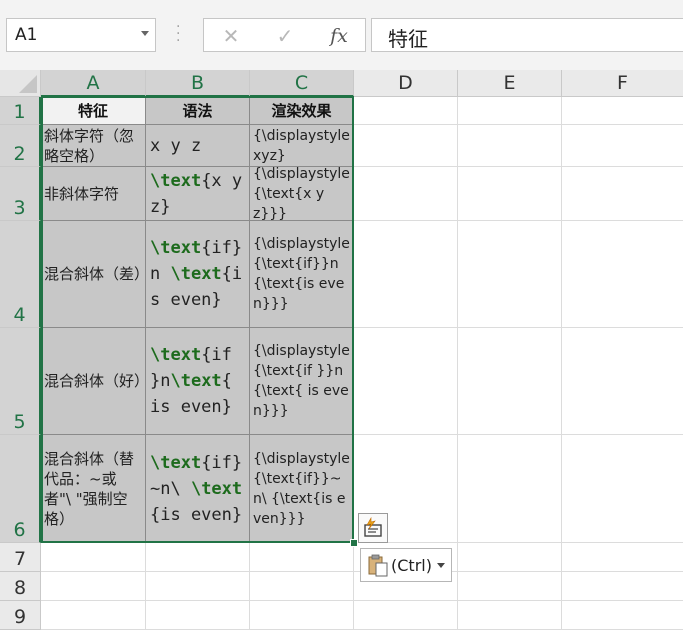  Describe the element at coordinates (510, 83) in the screenshot. I see `column-header-e: E` at that location.